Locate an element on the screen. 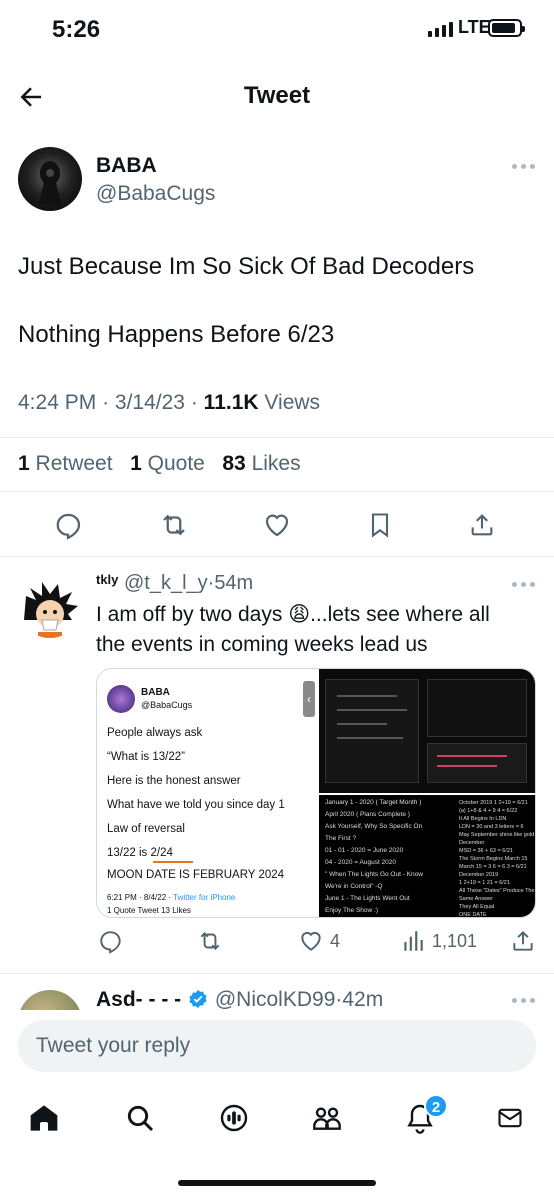  chevron-left-icon: ‹ is located at coordinates (309, 699).